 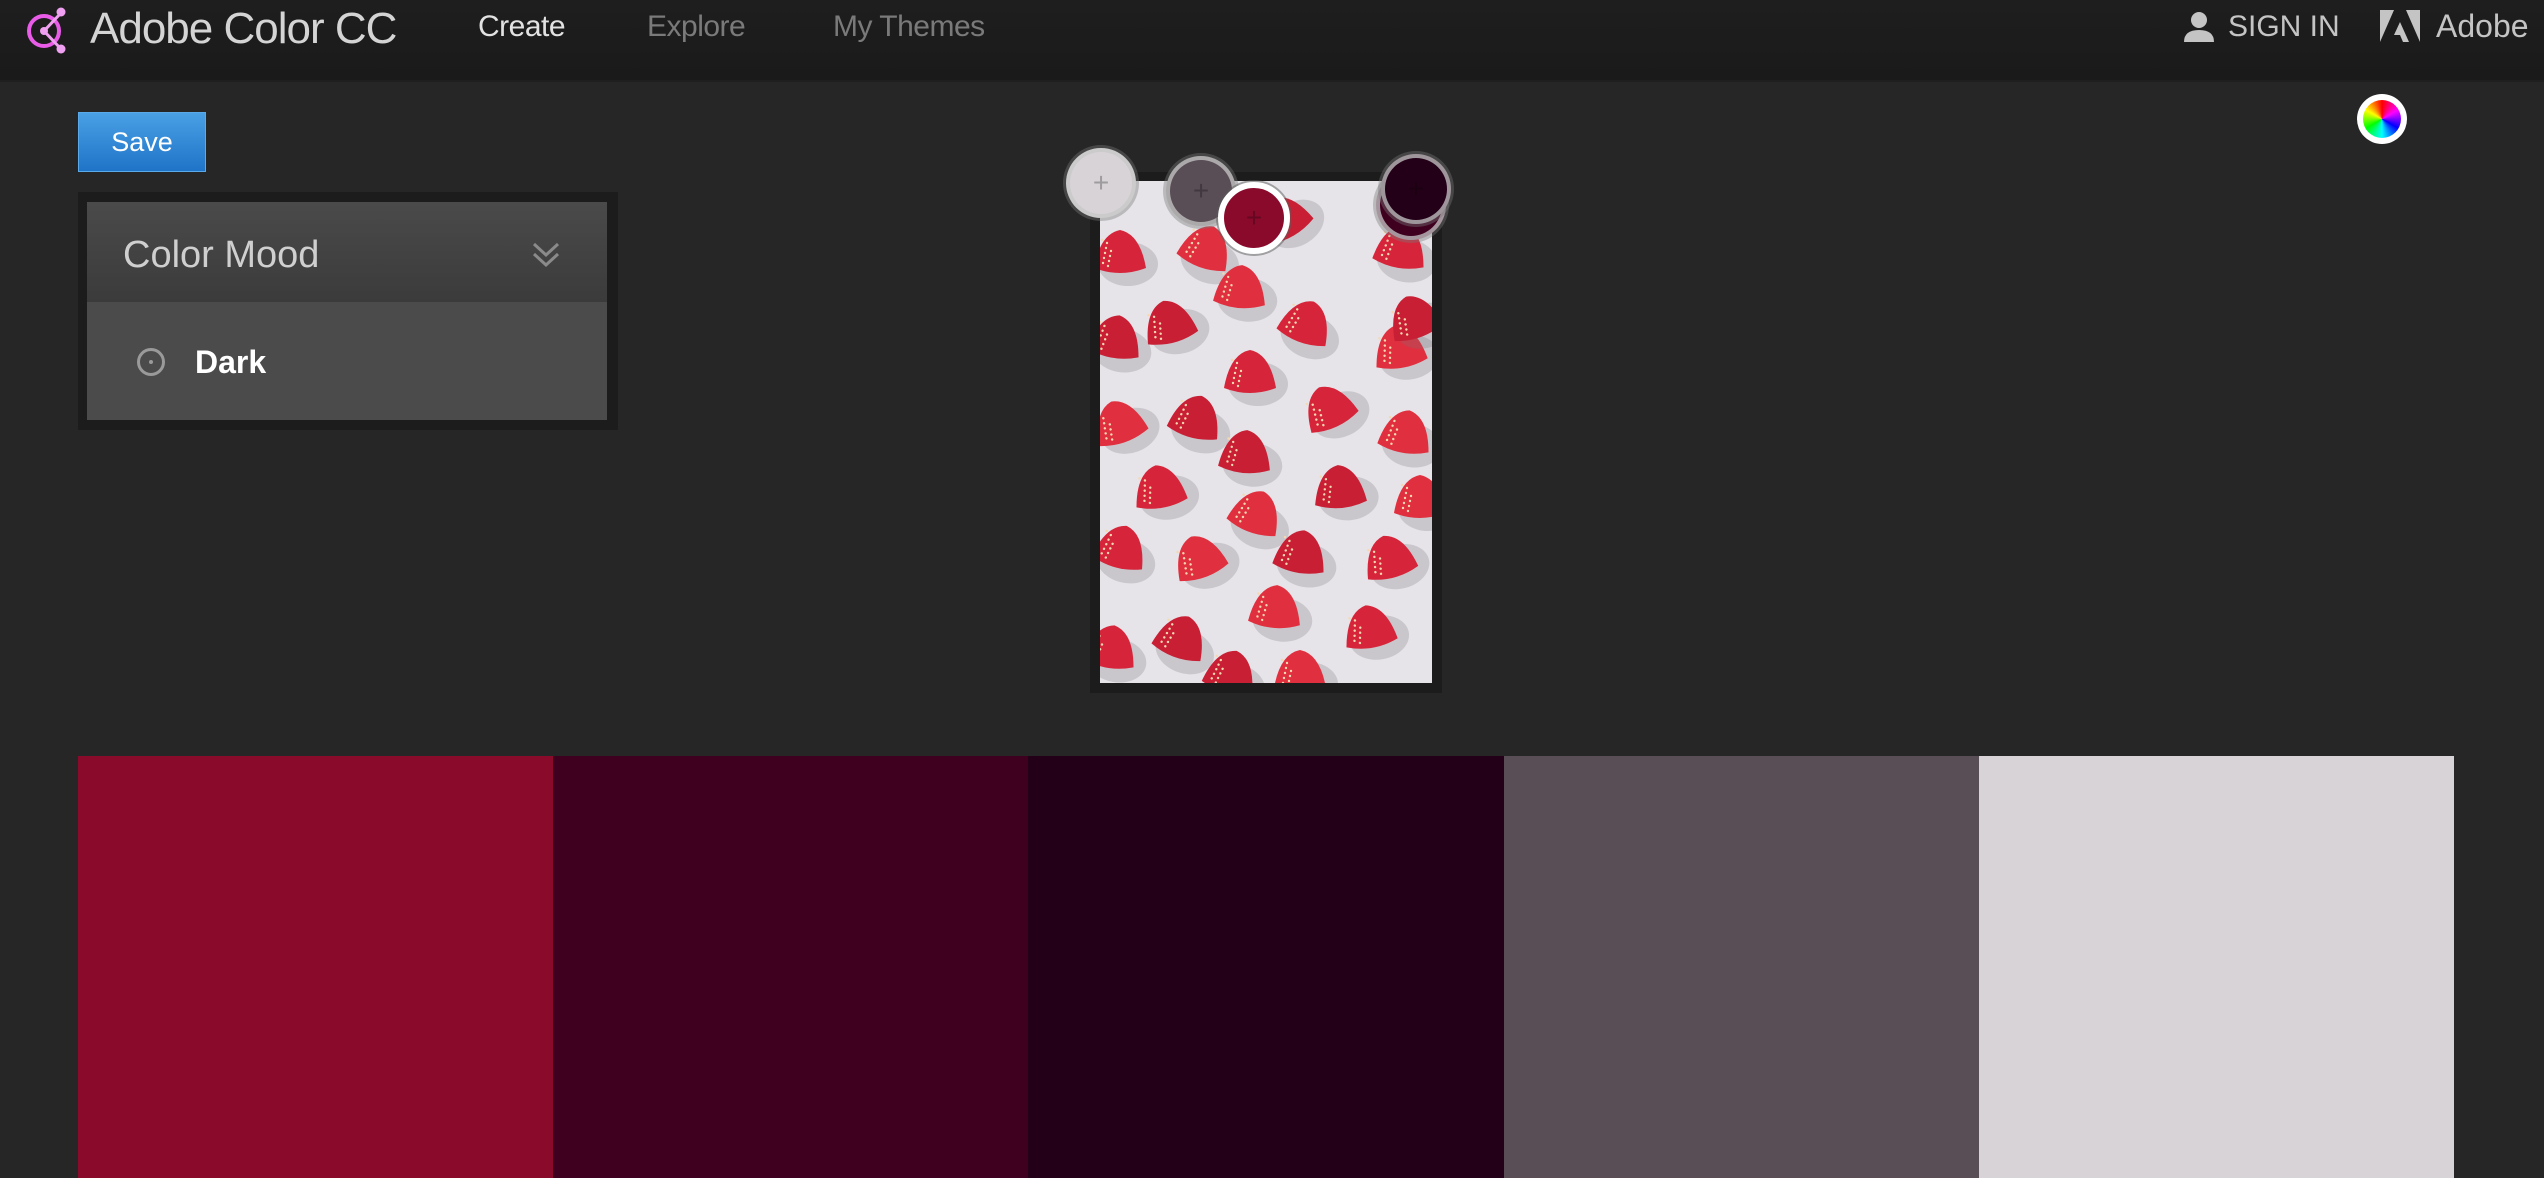 I want to click on source-image, so click(x=1266, y=432).